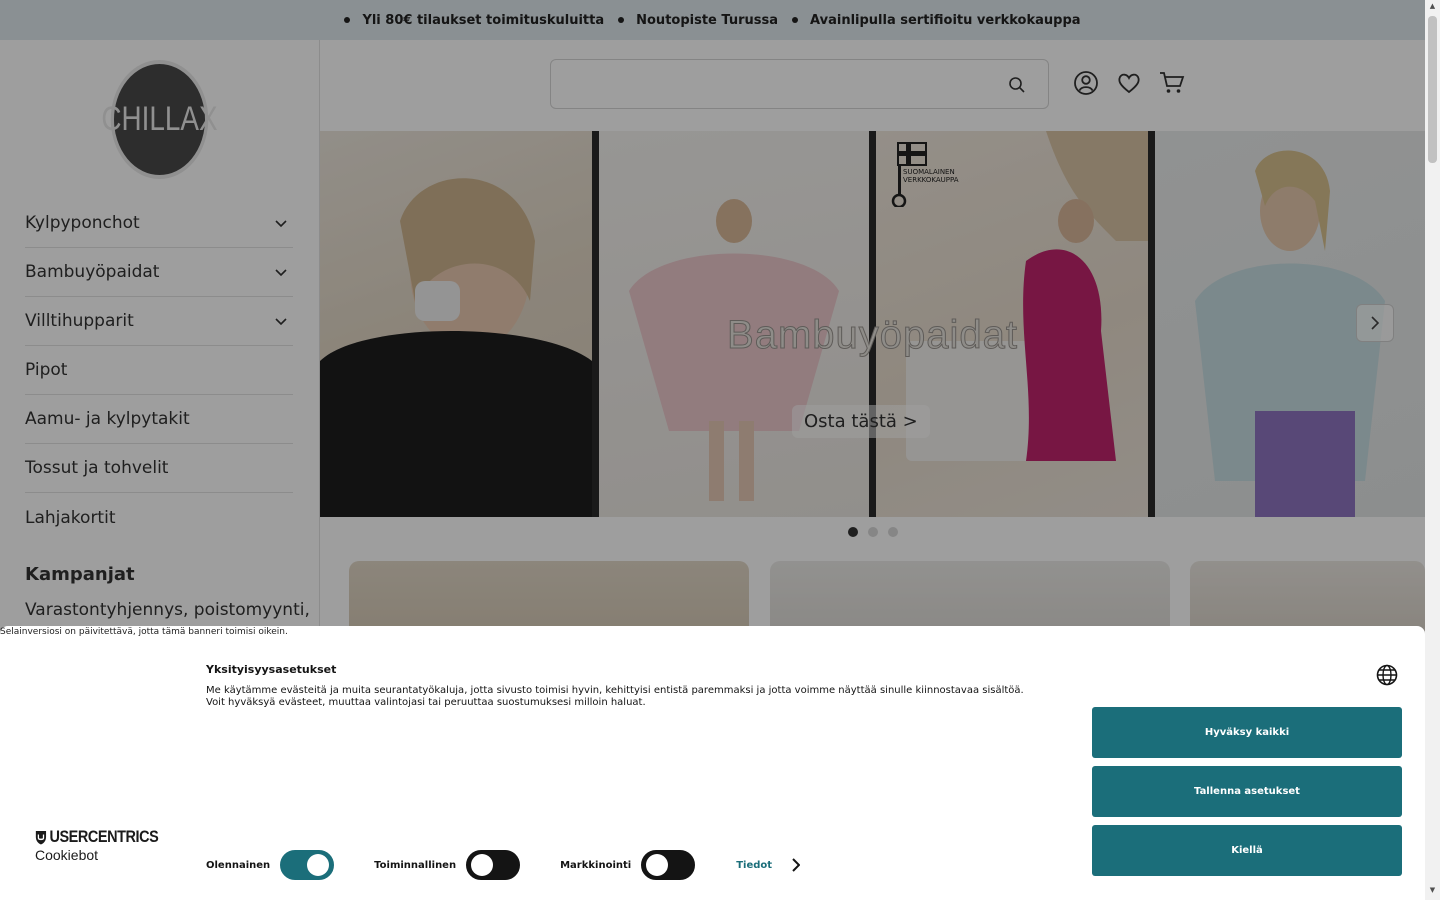  Describe the element at coordinates (271, 669) in the screenshot. I see `cookie-title: Yksityisyysasetukset` at that location.